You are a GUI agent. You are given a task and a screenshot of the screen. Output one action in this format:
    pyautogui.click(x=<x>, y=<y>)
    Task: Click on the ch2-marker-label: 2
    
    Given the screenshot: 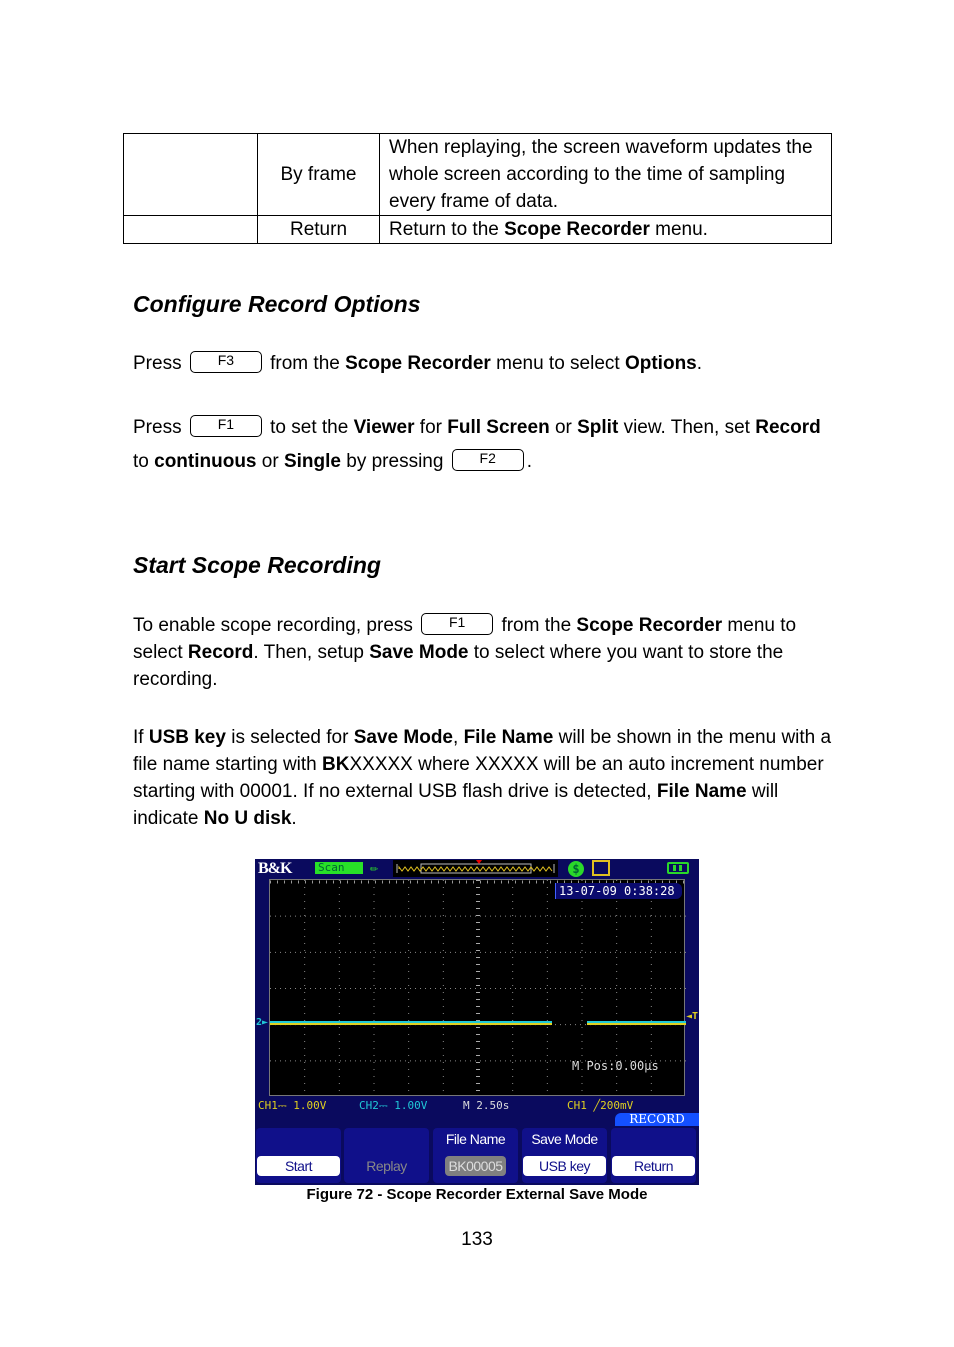 What is the action you would take?
    pyautogui.click(x=259, y=1022)
    